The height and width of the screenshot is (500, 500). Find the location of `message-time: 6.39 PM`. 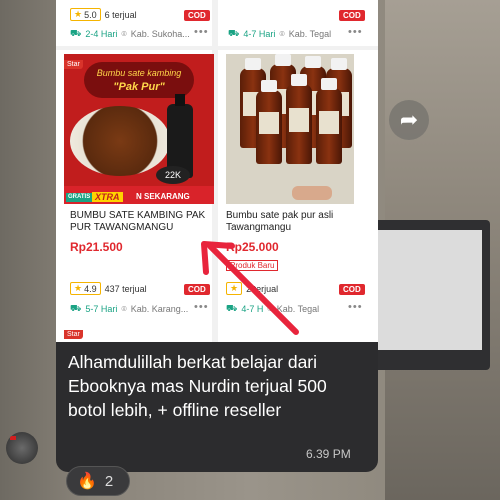

message-time: 6.39 PM is located at coordinates (328, 454).